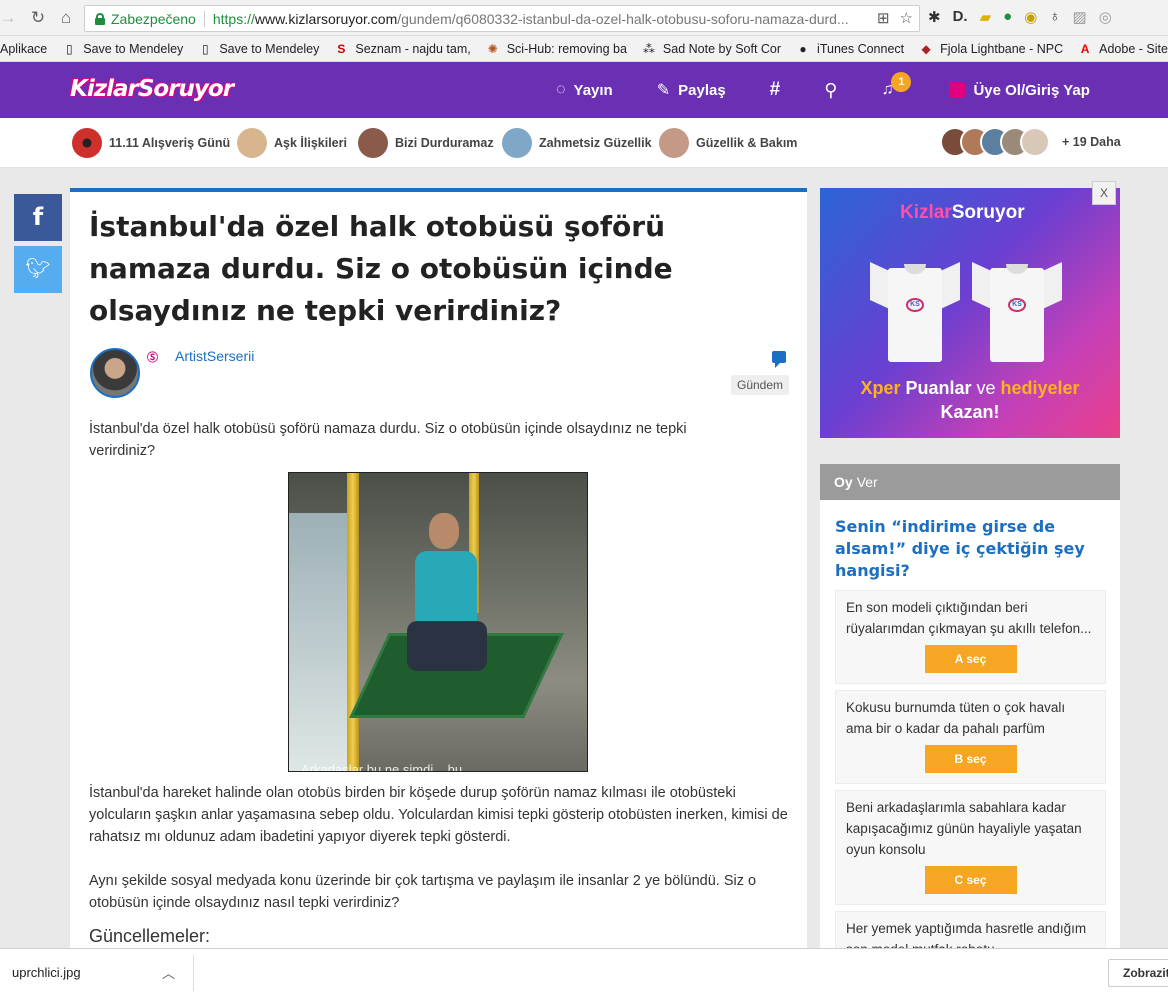 Image resolution: width=1168 pixels, height=996 pixels. What do you see at coordinates (566, 48) in the screenshot?
I see `bookmark-label: Sci-Hub: removing ba` at bounding box center [566, 48].